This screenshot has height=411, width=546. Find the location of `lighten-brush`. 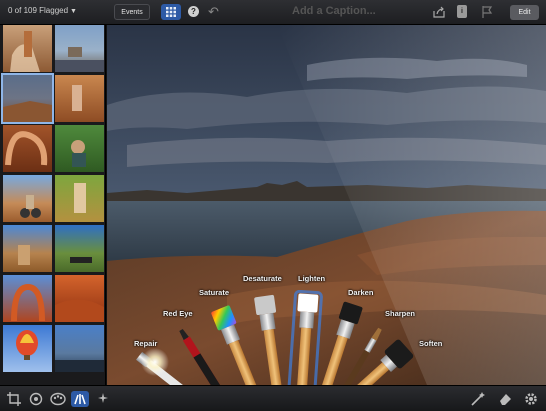

lighten-brush is located at coordinates (304, 337).